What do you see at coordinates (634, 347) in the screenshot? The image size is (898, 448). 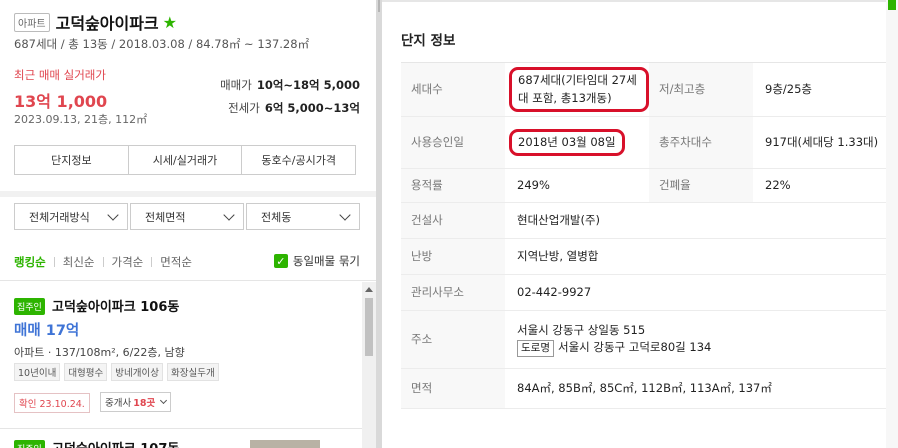 I see `road-address: 서울시 강동구 고덕로80길 134` at bounding box center [634, 347].